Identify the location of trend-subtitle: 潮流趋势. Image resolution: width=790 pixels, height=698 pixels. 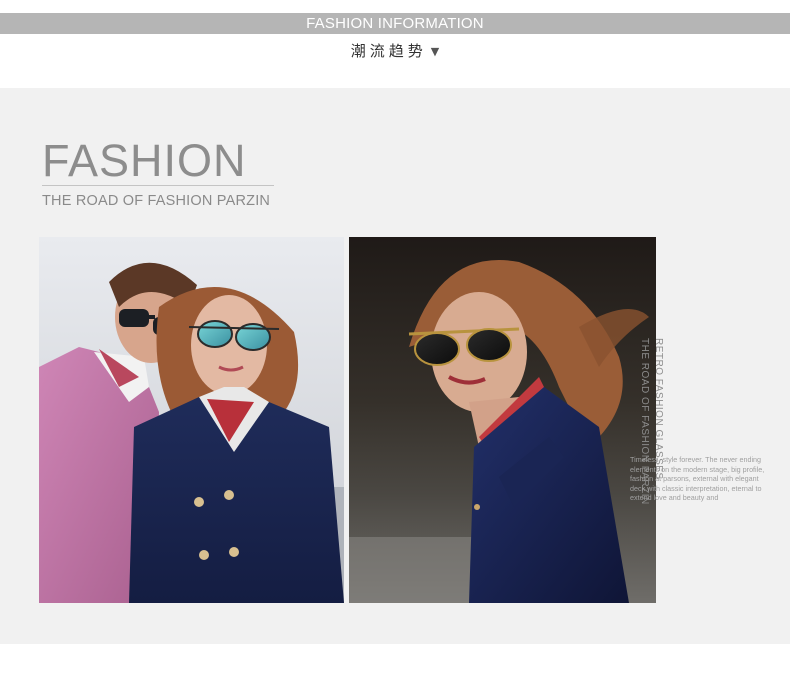
(388, 51).